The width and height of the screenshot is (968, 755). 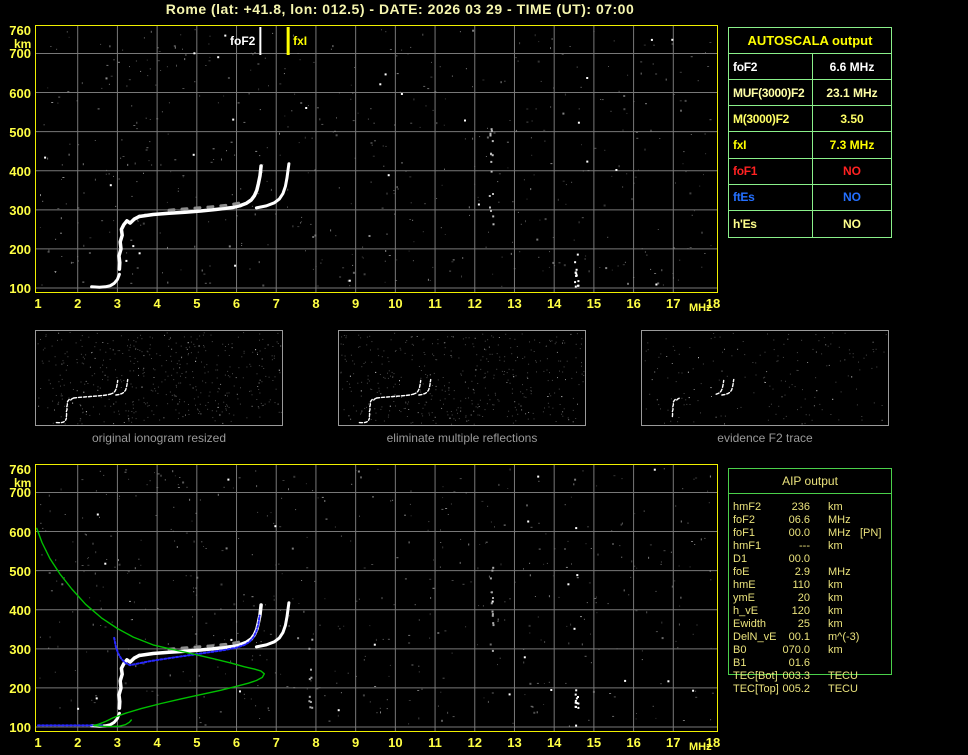 I want to click on autoscala-param: h'Es, so click(x=771, y=223).